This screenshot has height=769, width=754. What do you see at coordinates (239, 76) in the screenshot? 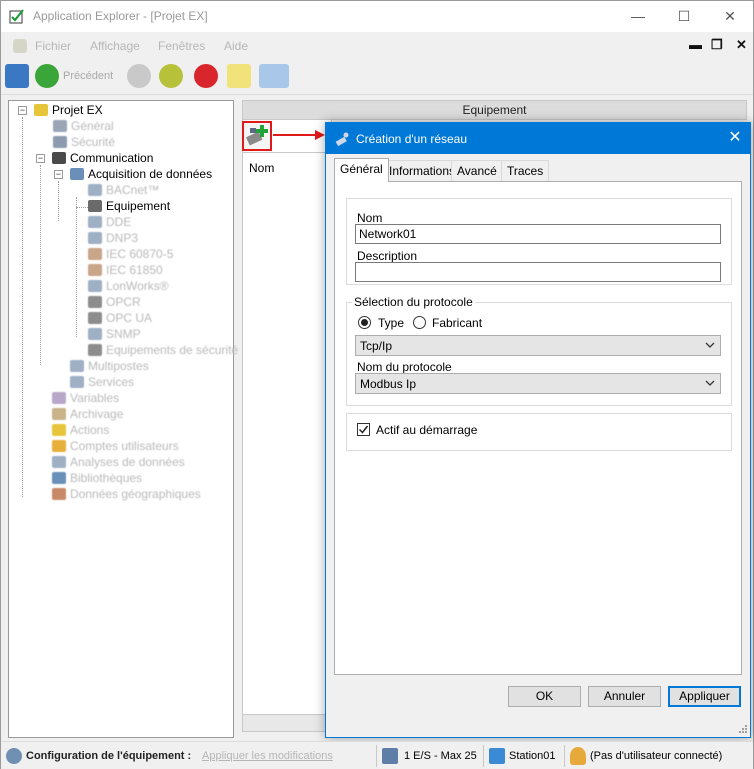
I see `folder-icon` at bounding box center [239, 76].